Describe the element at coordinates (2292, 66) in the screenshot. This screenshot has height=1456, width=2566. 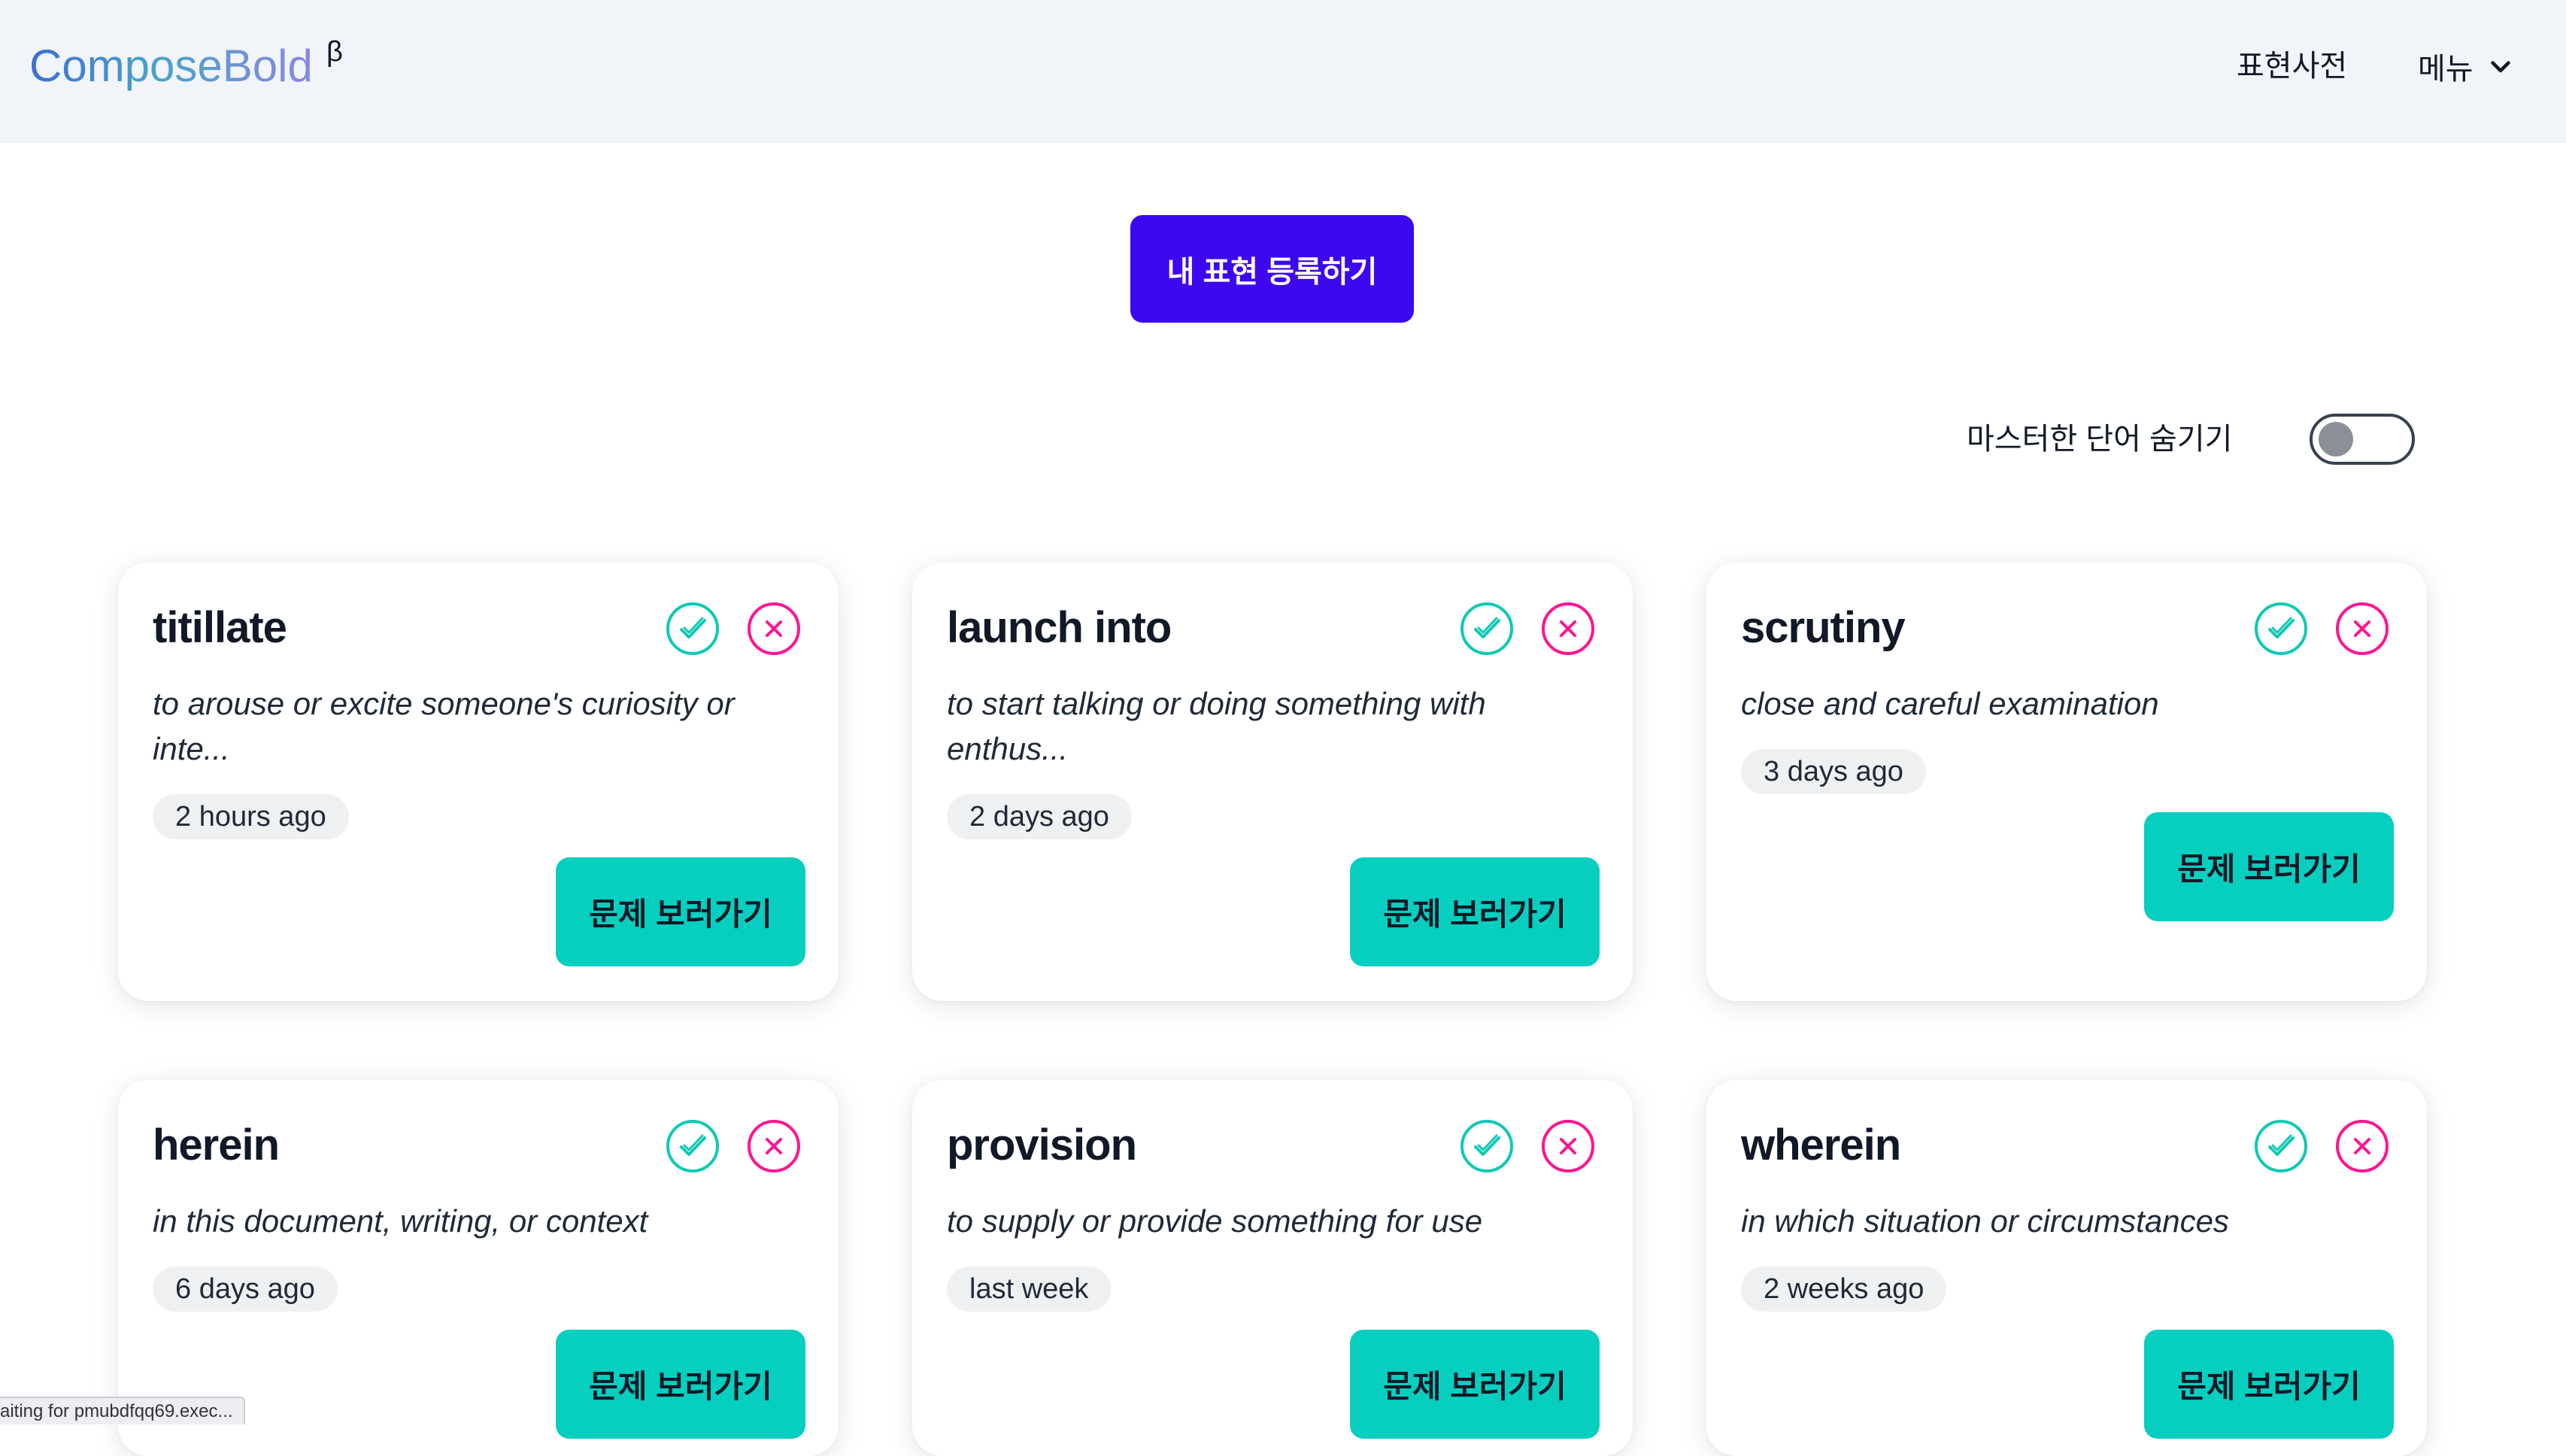
I see `nav-expression-dictionary: 표현사전` at that location.